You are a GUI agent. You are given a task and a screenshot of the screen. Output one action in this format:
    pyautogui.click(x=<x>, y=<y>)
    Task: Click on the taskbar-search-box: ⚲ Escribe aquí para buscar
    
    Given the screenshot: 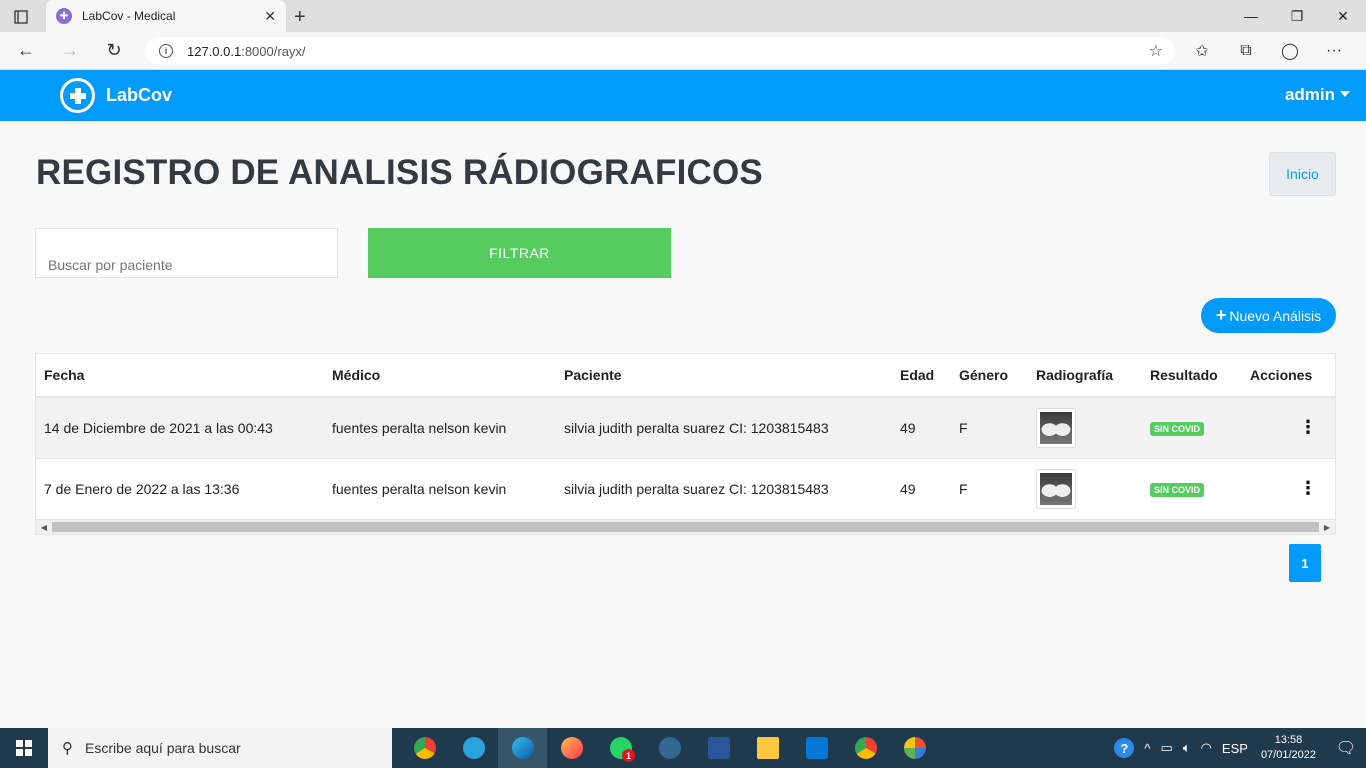 What is the action you would take?
    pyautogui.click(x=220, y=748)
    